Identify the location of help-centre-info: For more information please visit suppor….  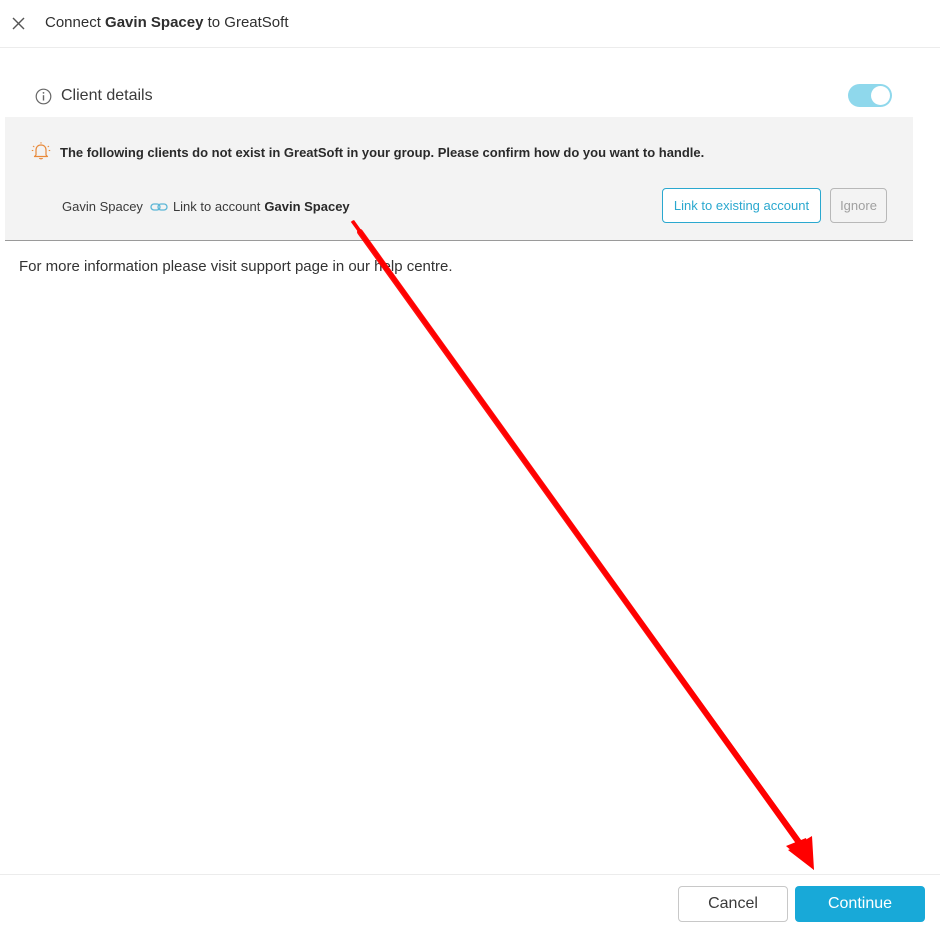
(236, 266).